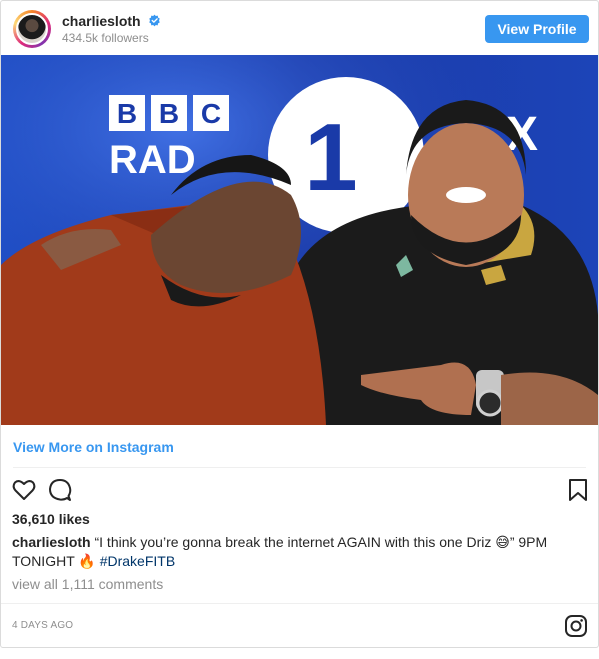  What do you see at coordinates (578, 490) in the screenshot?
I see `bookmark-icon` at bounding box center [578, 490].